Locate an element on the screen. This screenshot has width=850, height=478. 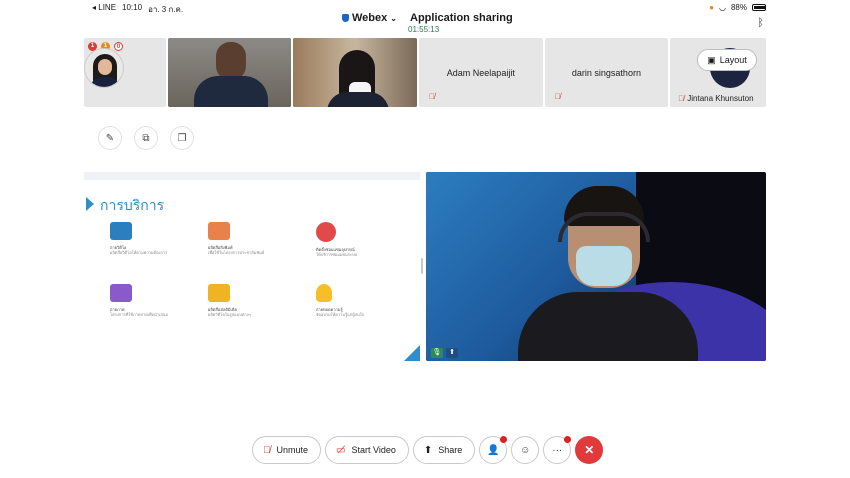
unmute-button: 🎙̸ Unmute is located at coordinates (287, 450).